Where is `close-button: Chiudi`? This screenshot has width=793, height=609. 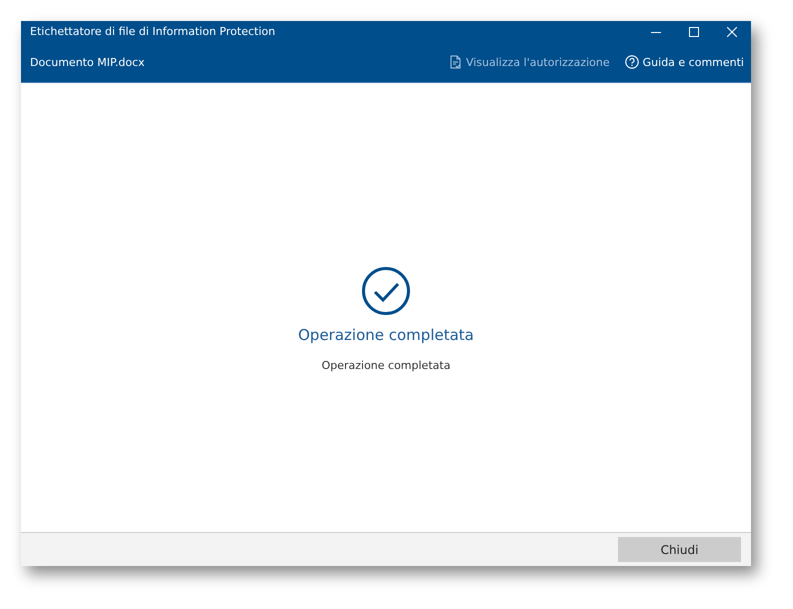
close-button: Chiudi is located at coordinates (679, 549).